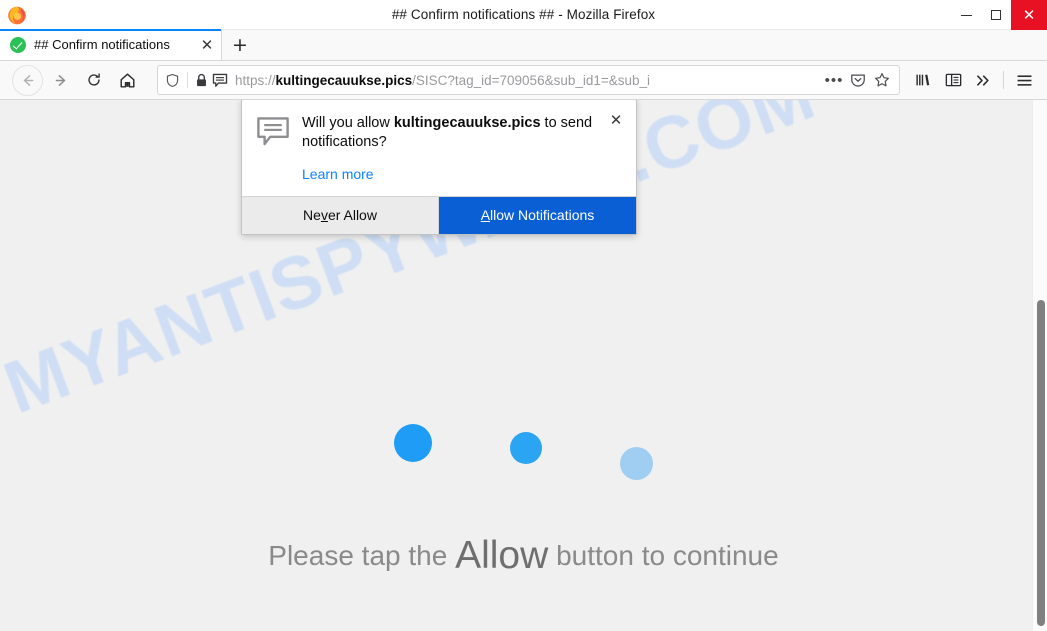 Image resolution: width=1047 pixels, height=631 pixels. Describe the element at coordinates (542, 215) in the screenshot. I see `allow-suffix: llow Notifications` at that location.